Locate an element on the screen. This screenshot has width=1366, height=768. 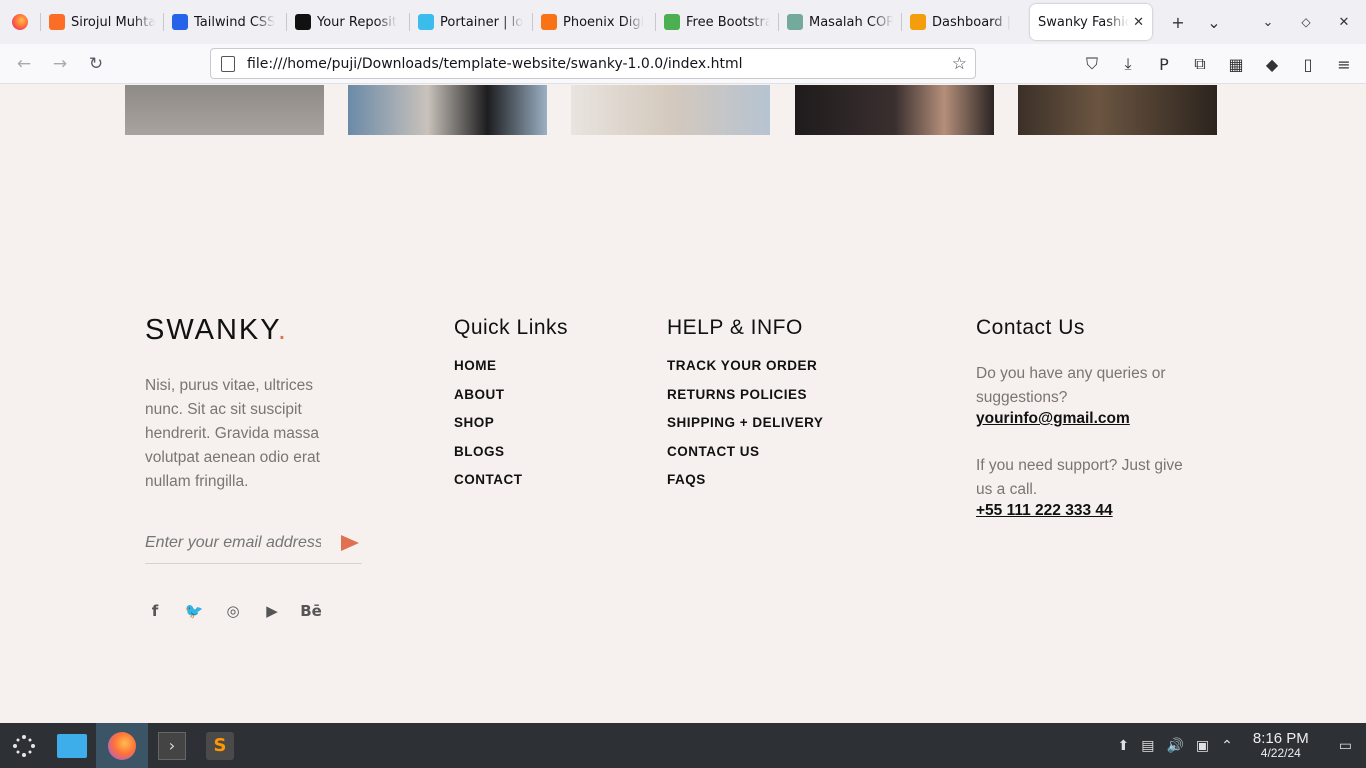
sidebar-icon: ▯ is located at coordinates (1308, 64).